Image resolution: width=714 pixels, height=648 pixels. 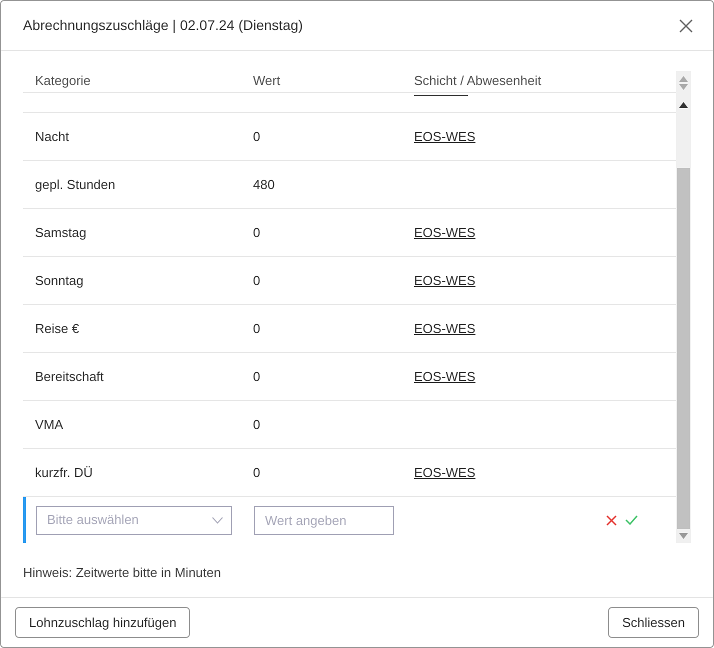 What do you see at coordinates (102, 622) in the screenshot?
I see `add-surcharge-button: Lohnzuschlag hinzufügen` at bounding box center [102, 622].